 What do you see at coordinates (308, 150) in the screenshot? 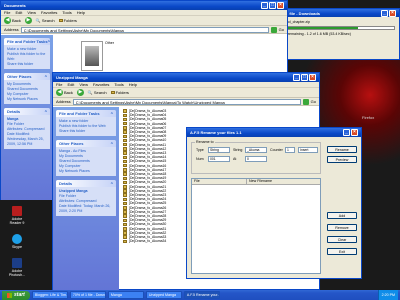
I see `mode-select: Insert` at bounding box center [308, 150].